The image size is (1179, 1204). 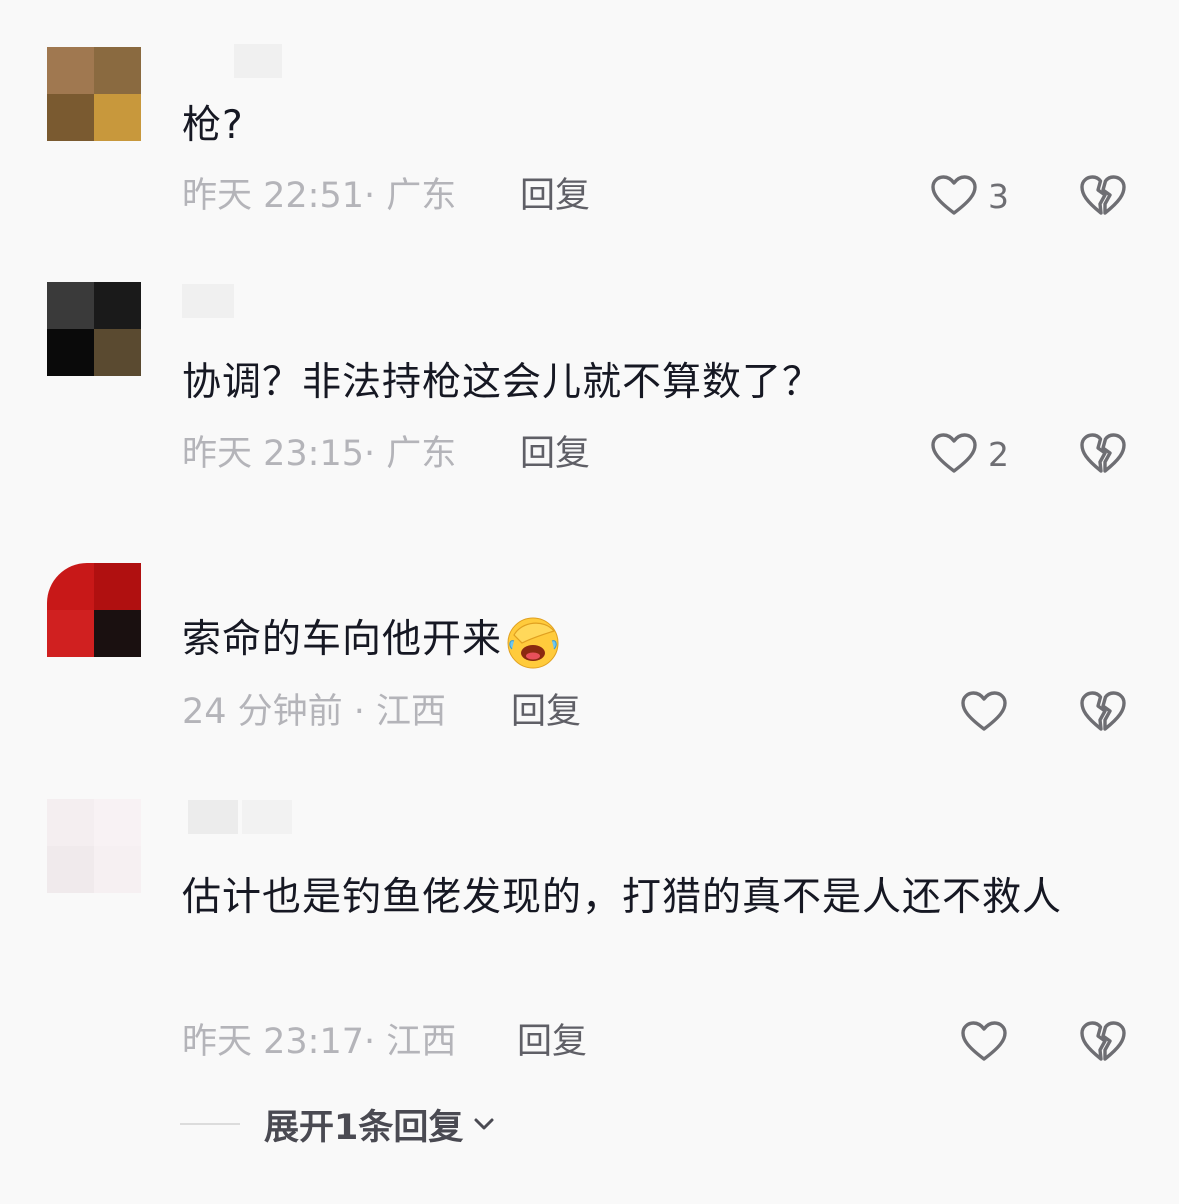 What do you see at coordinates (652, 640) in the screenshot?
I see `comment-text: 索命的车向他开来` at bounding box center [652, 640].